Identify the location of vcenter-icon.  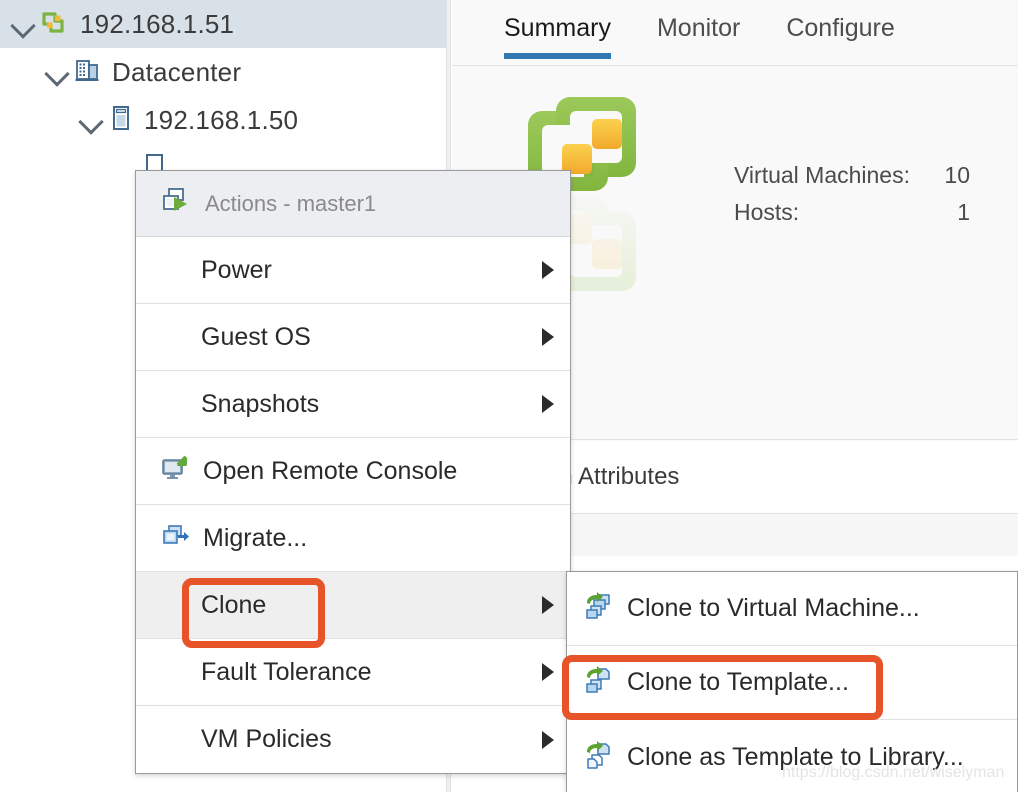
(55, 24).